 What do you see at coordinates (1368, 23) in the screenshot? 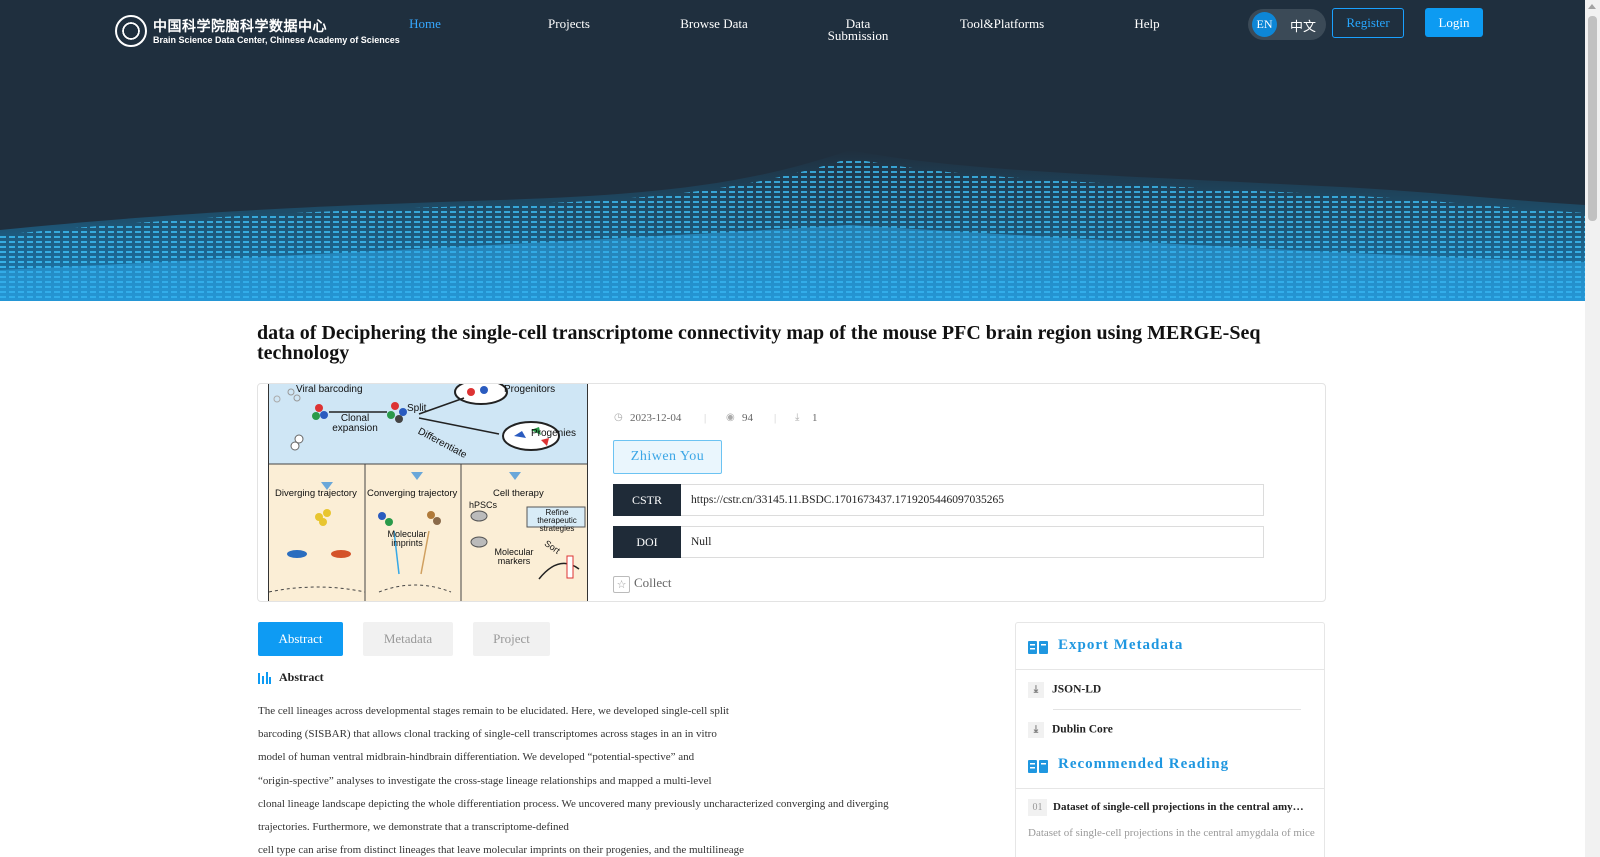
I see `register-button: Register` at bounding box center [1368, 23].